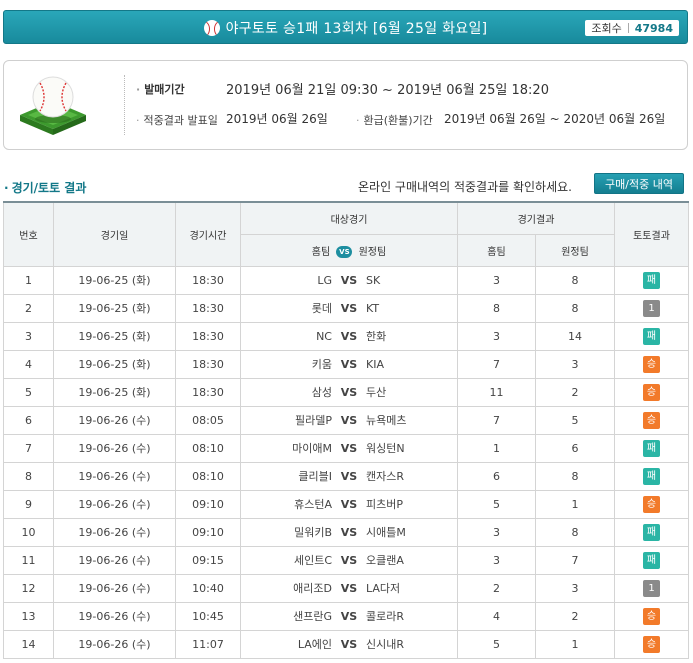  I want to click on away-team: LA다저, so click(383, 588).